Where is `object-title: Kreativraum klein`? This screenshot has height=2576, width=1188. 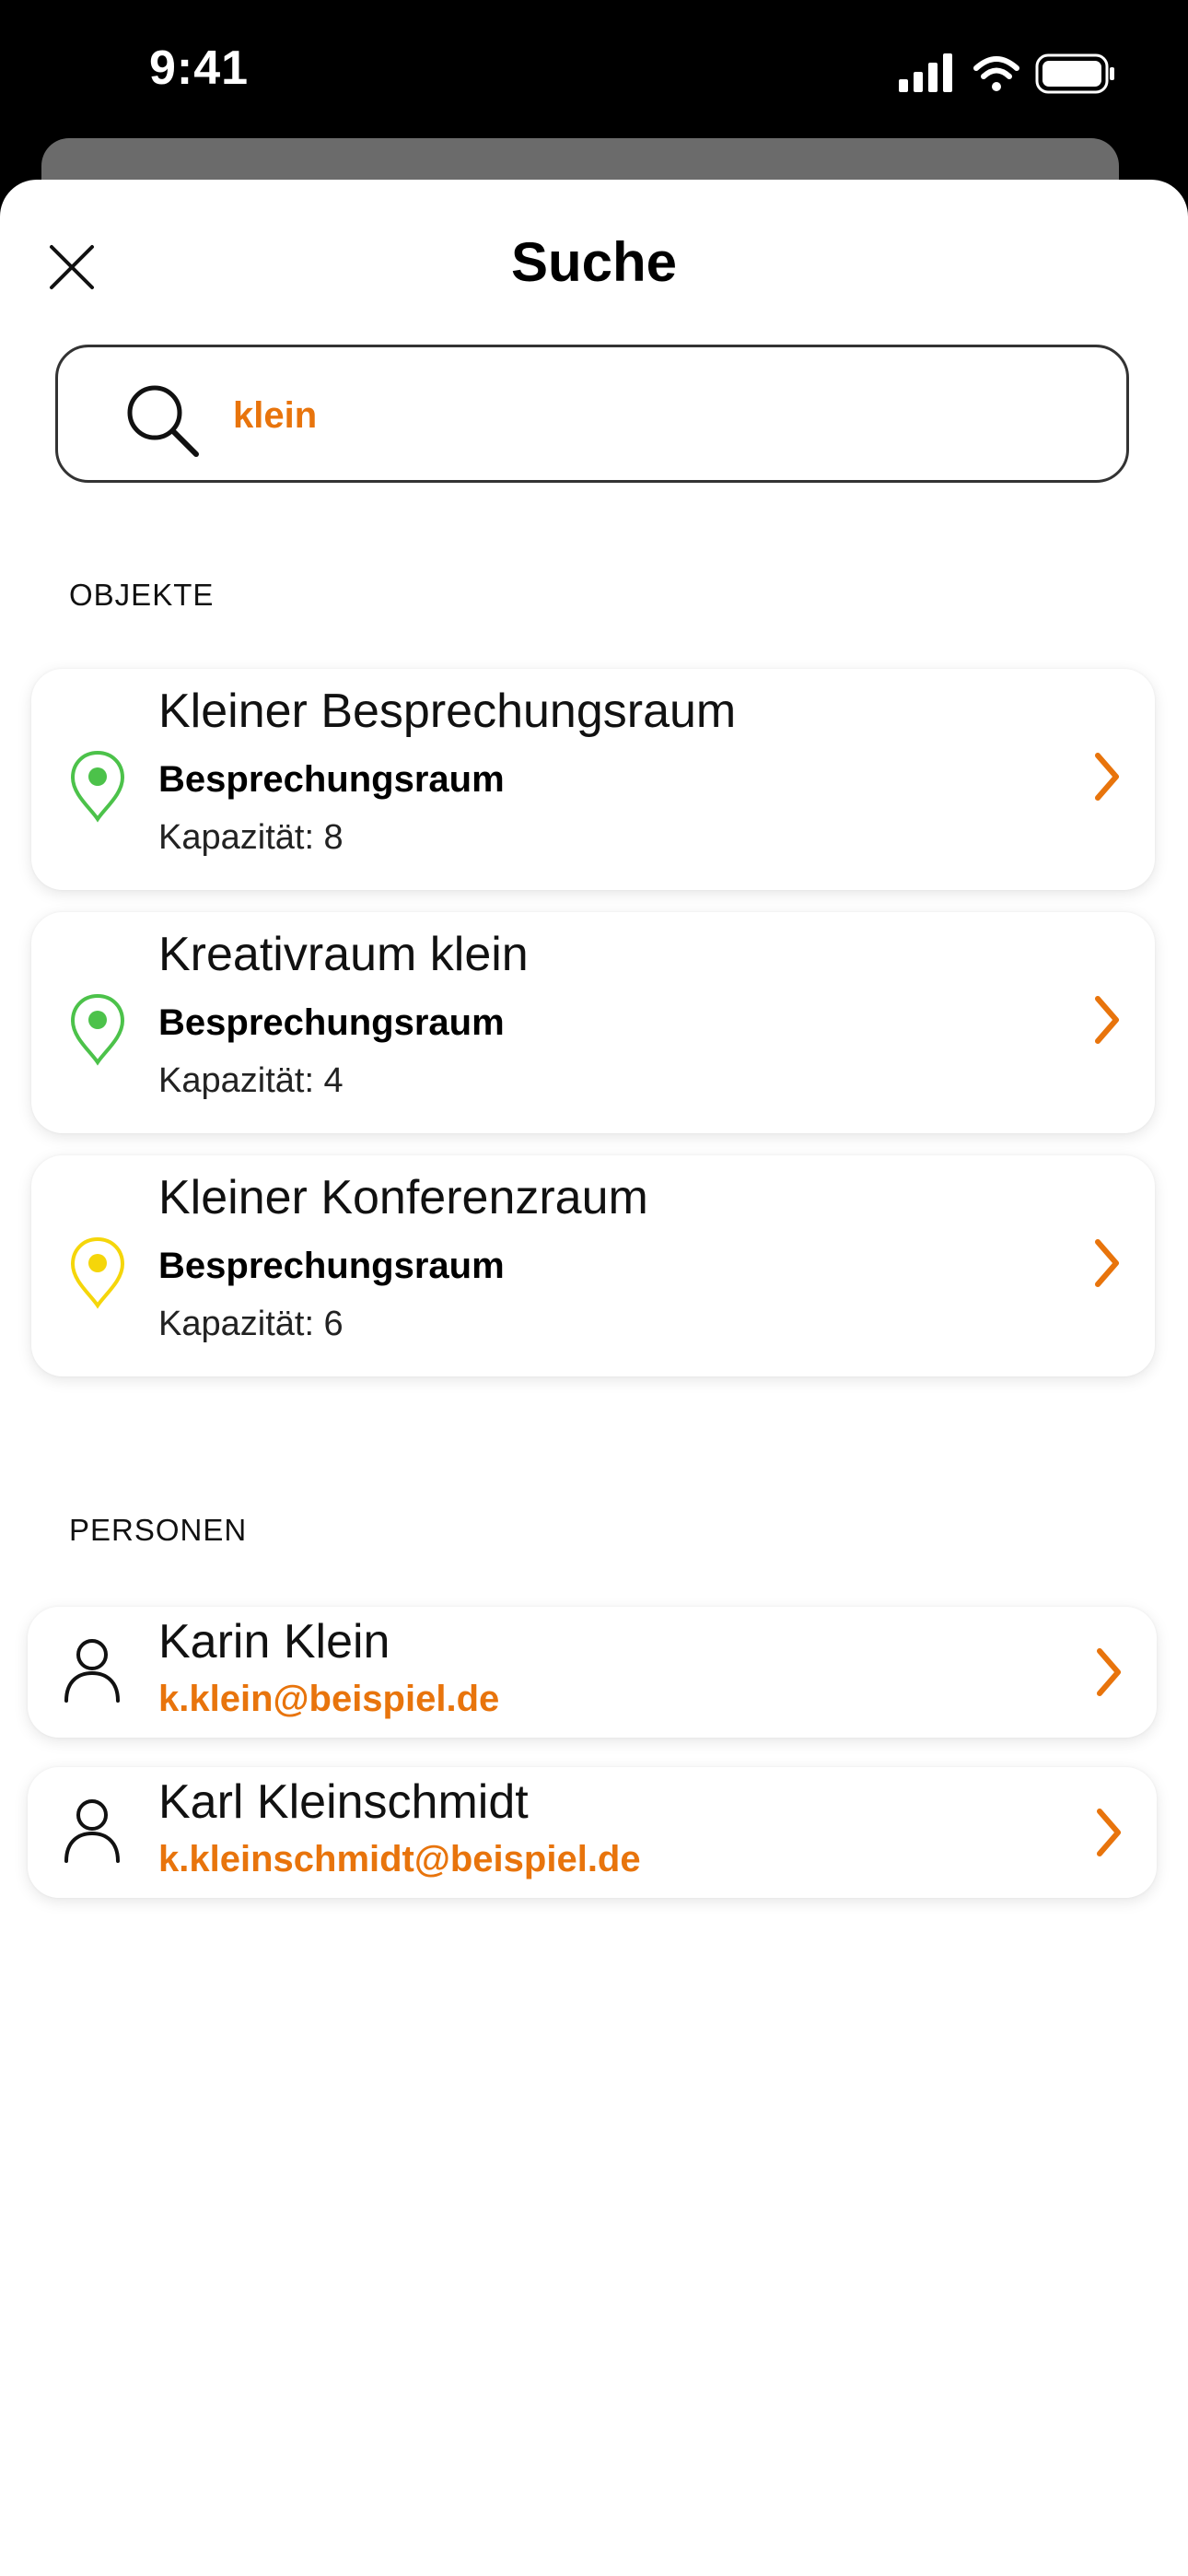
object-title: Kreativraum klein is located at coordinates (343, 954).